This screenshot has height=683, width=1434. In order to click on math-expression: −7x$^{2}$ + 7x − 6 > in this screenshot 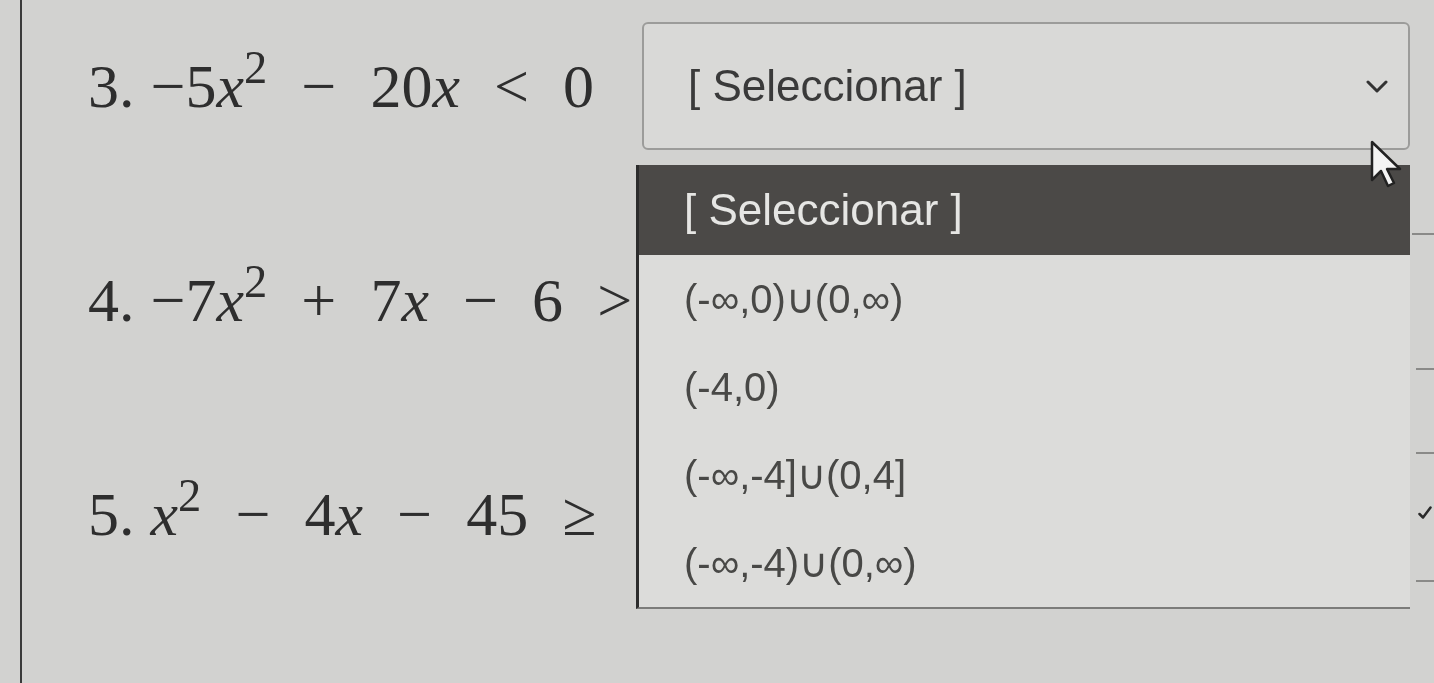, I will do `click(391, 295)`.